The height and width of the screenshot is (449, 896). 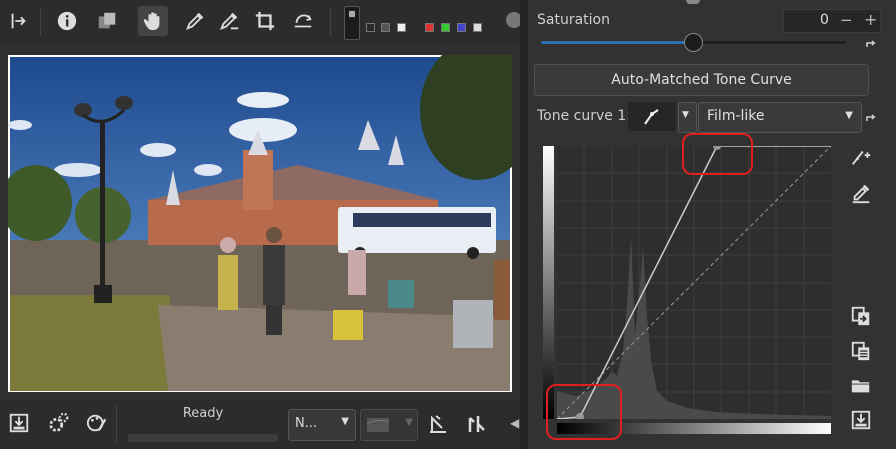 What do you see at coordinates (19, 21) in the screenshot?
I see `panel-toggle-icon` at bounding box center [19, 21].